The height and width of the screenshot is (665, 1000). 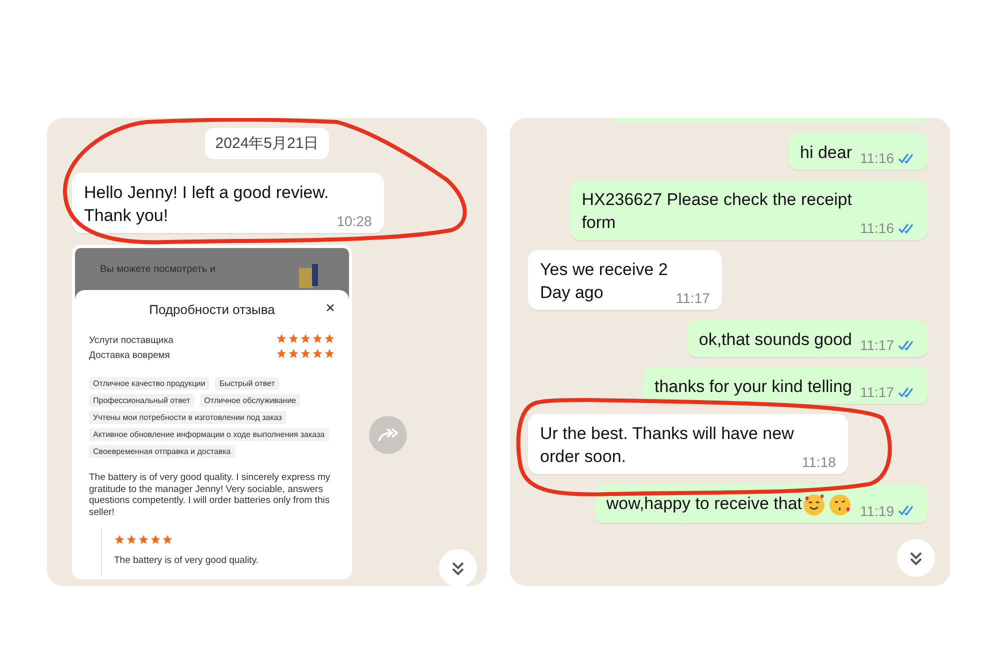 What do you see at coordinates (753, 387) in the screenshot?
I see `message-text: thanks for your kind telling` at bounding box center [753, 387].